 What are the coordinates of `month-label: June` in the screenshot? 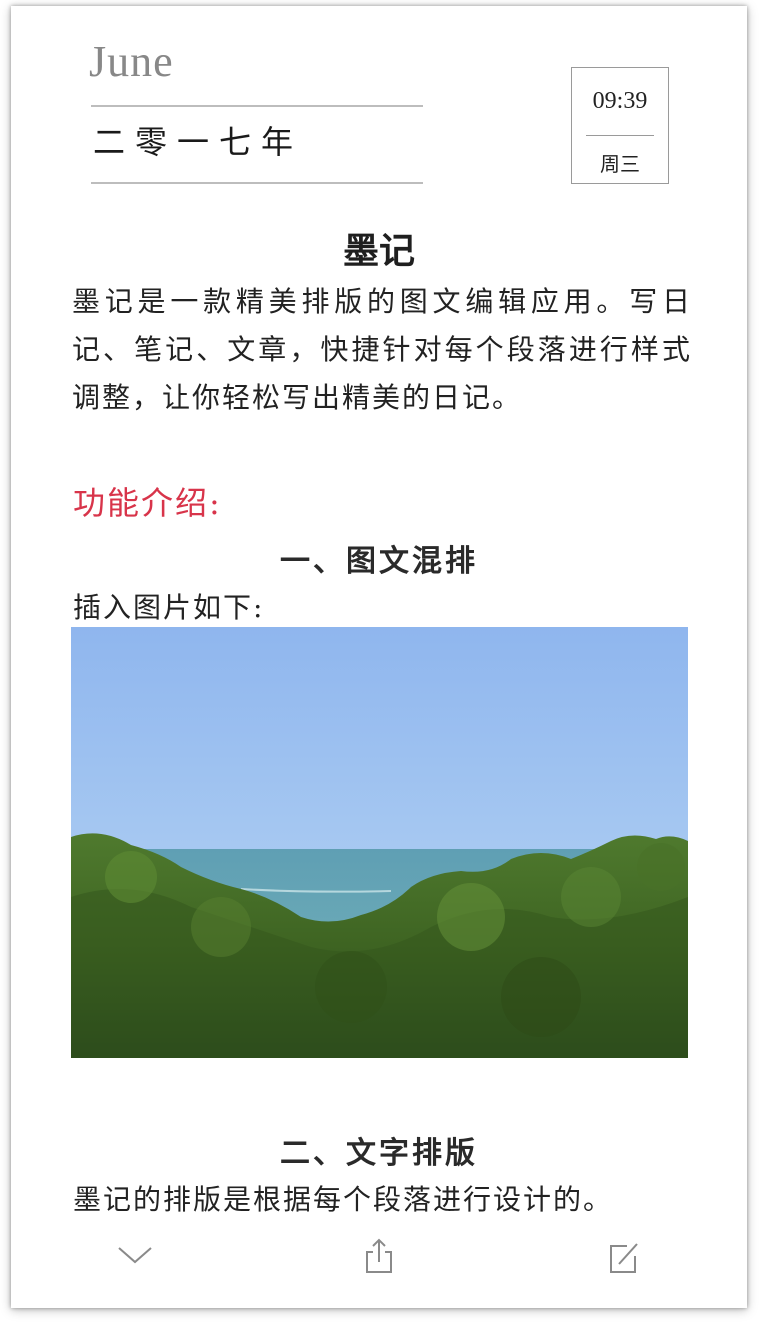 It's located at (131, 61).